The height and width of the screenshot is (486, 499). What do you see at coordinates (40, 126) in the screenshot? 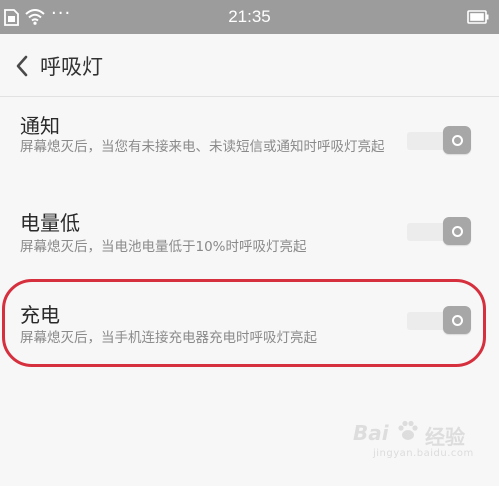
I see `setting-title: 通知` at bounding box center [40, 126].